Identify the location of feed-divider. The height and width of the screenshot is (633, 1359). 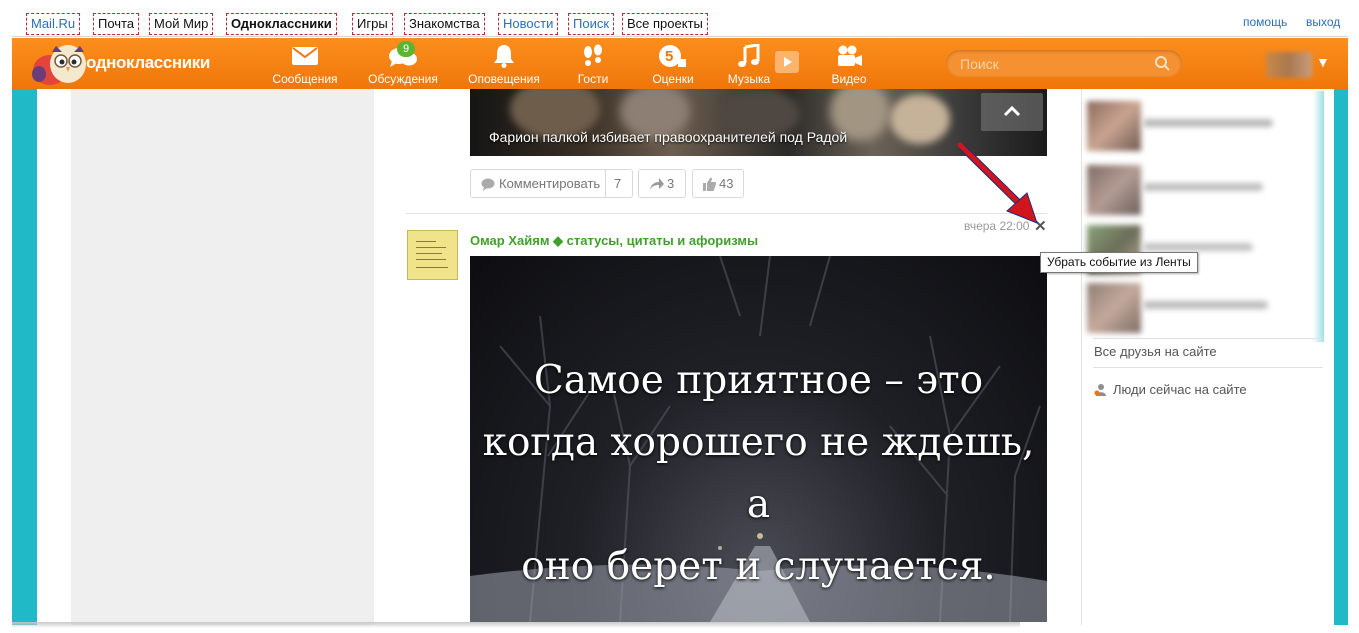
(726, 213).